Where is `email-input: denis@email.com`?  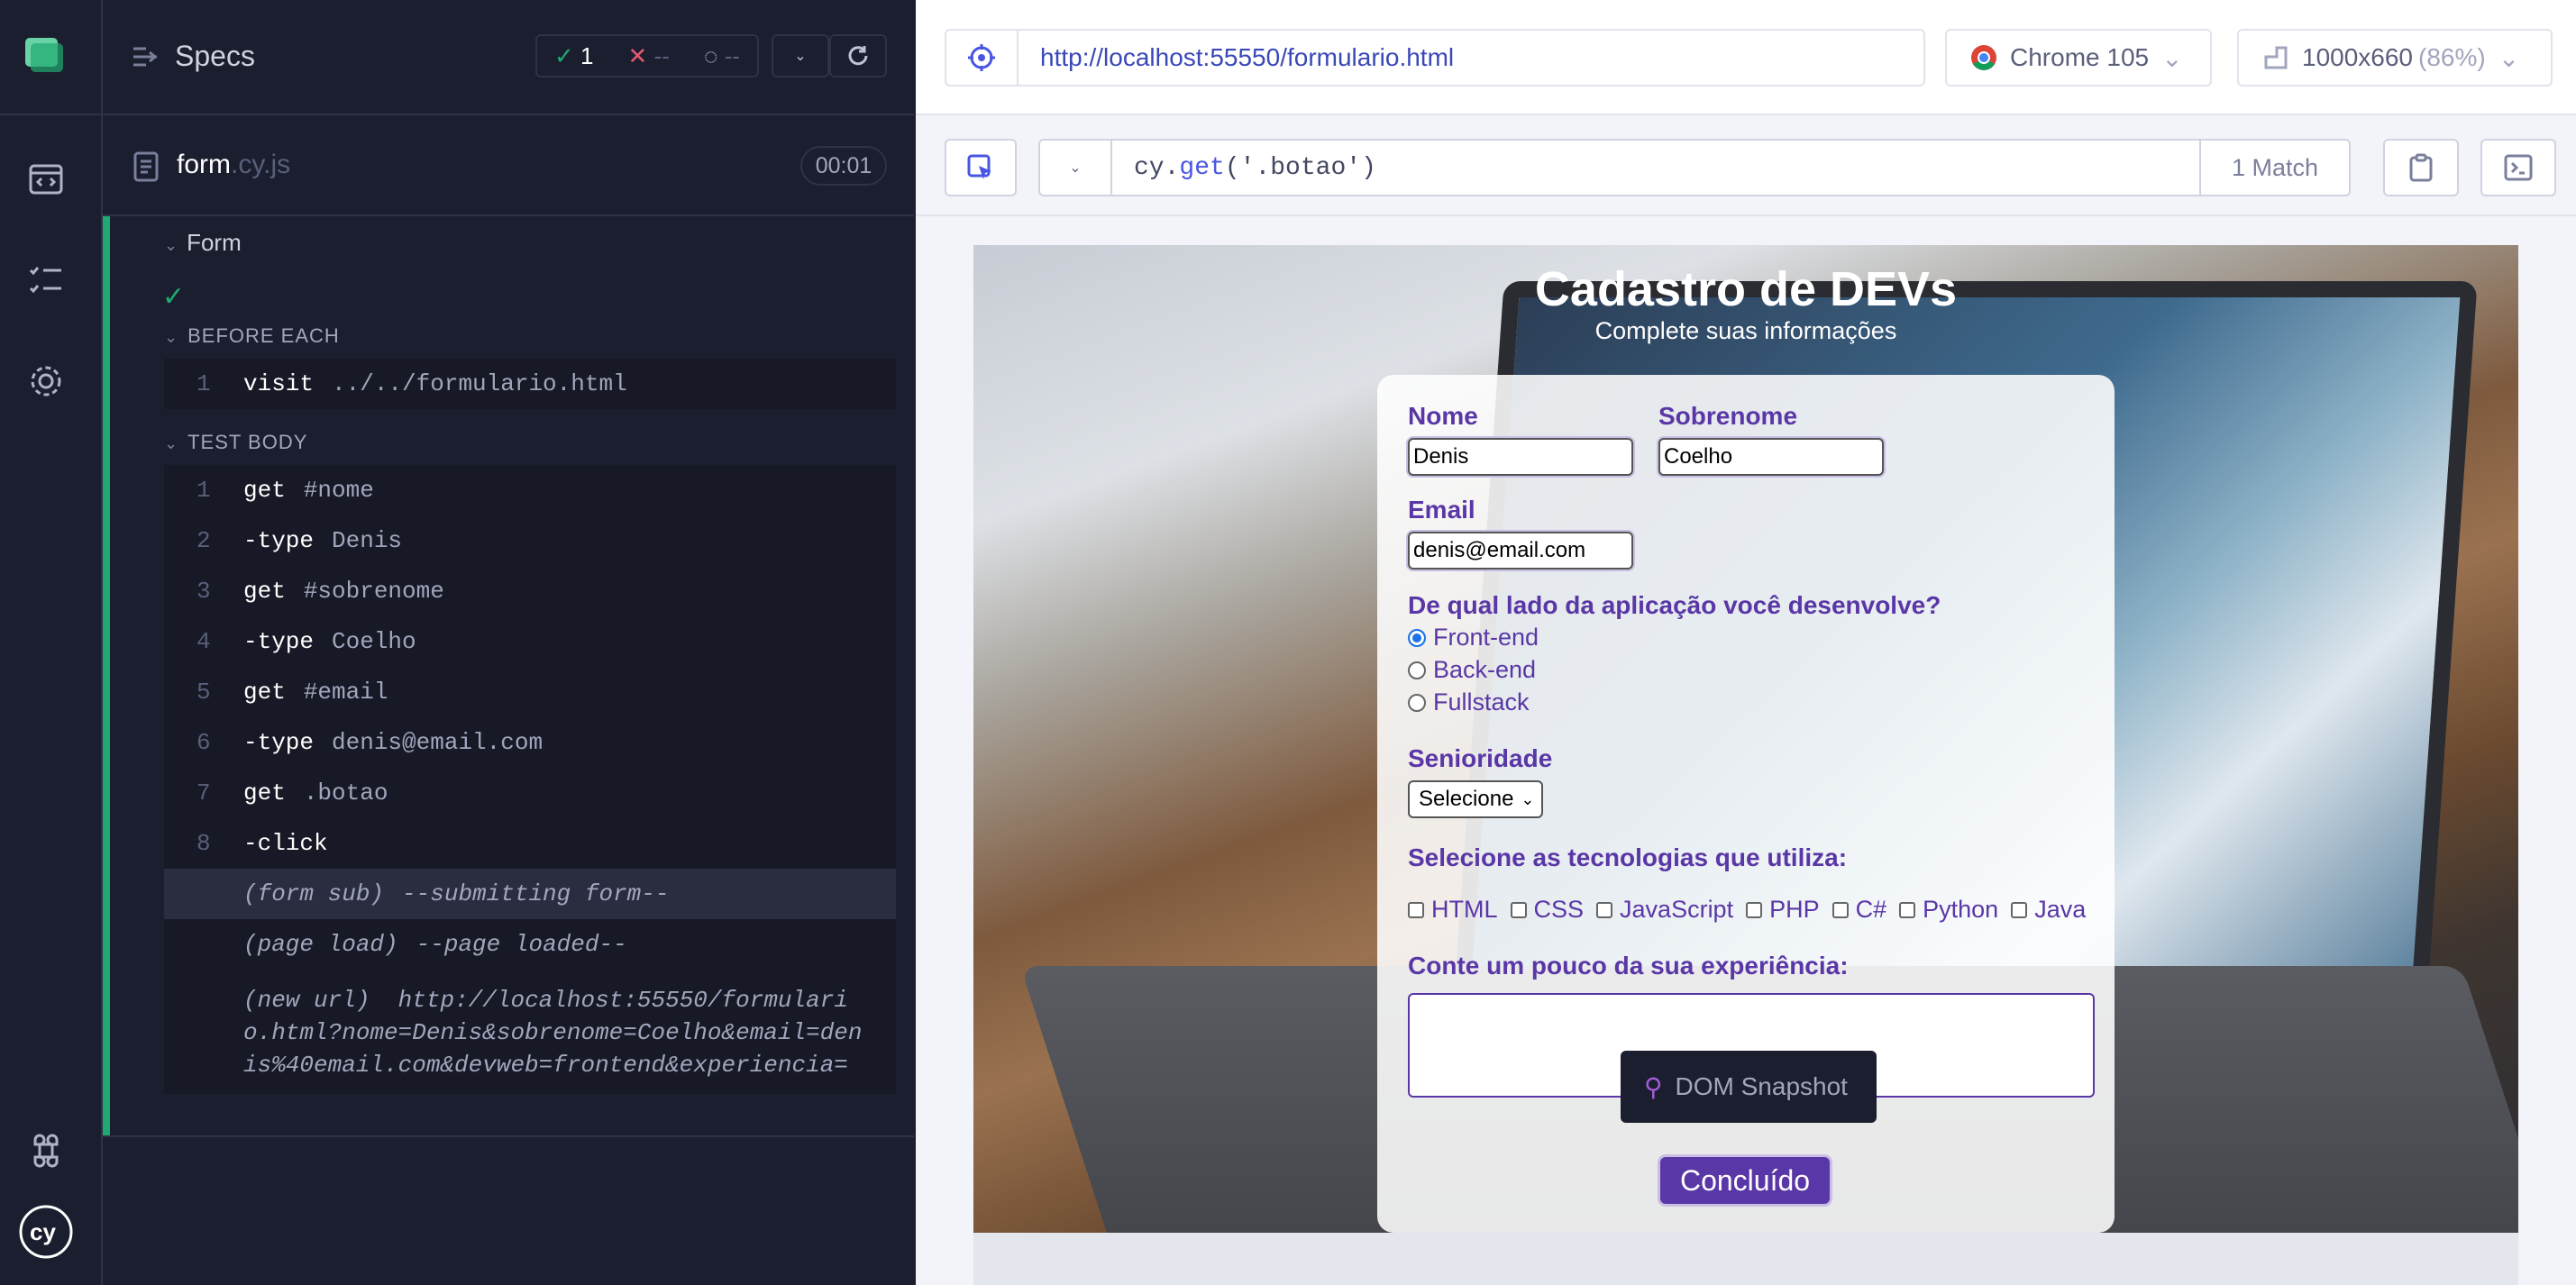
email-input: denis@email.com is located at coordinates (1520, 551).